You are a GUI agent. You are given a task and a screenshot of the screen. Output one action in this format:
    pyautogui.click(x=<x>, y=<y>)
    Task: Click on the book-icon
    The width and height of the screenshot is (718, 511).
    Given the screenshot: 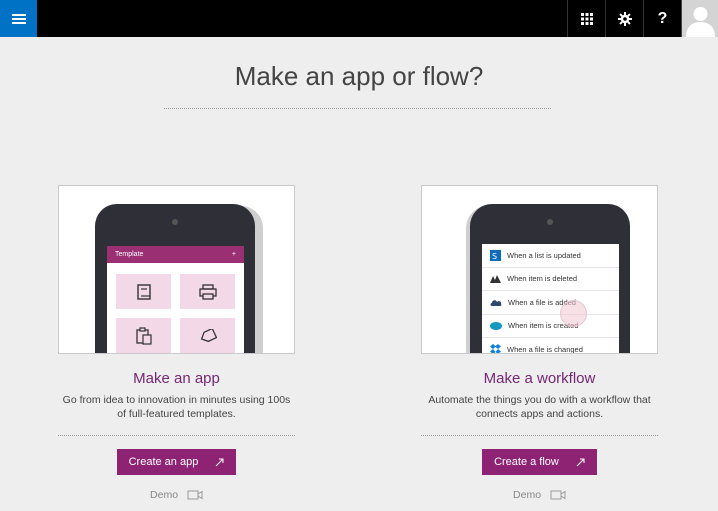 What is the action you would take?
    pyautogui.click(x=143, y=291)
    